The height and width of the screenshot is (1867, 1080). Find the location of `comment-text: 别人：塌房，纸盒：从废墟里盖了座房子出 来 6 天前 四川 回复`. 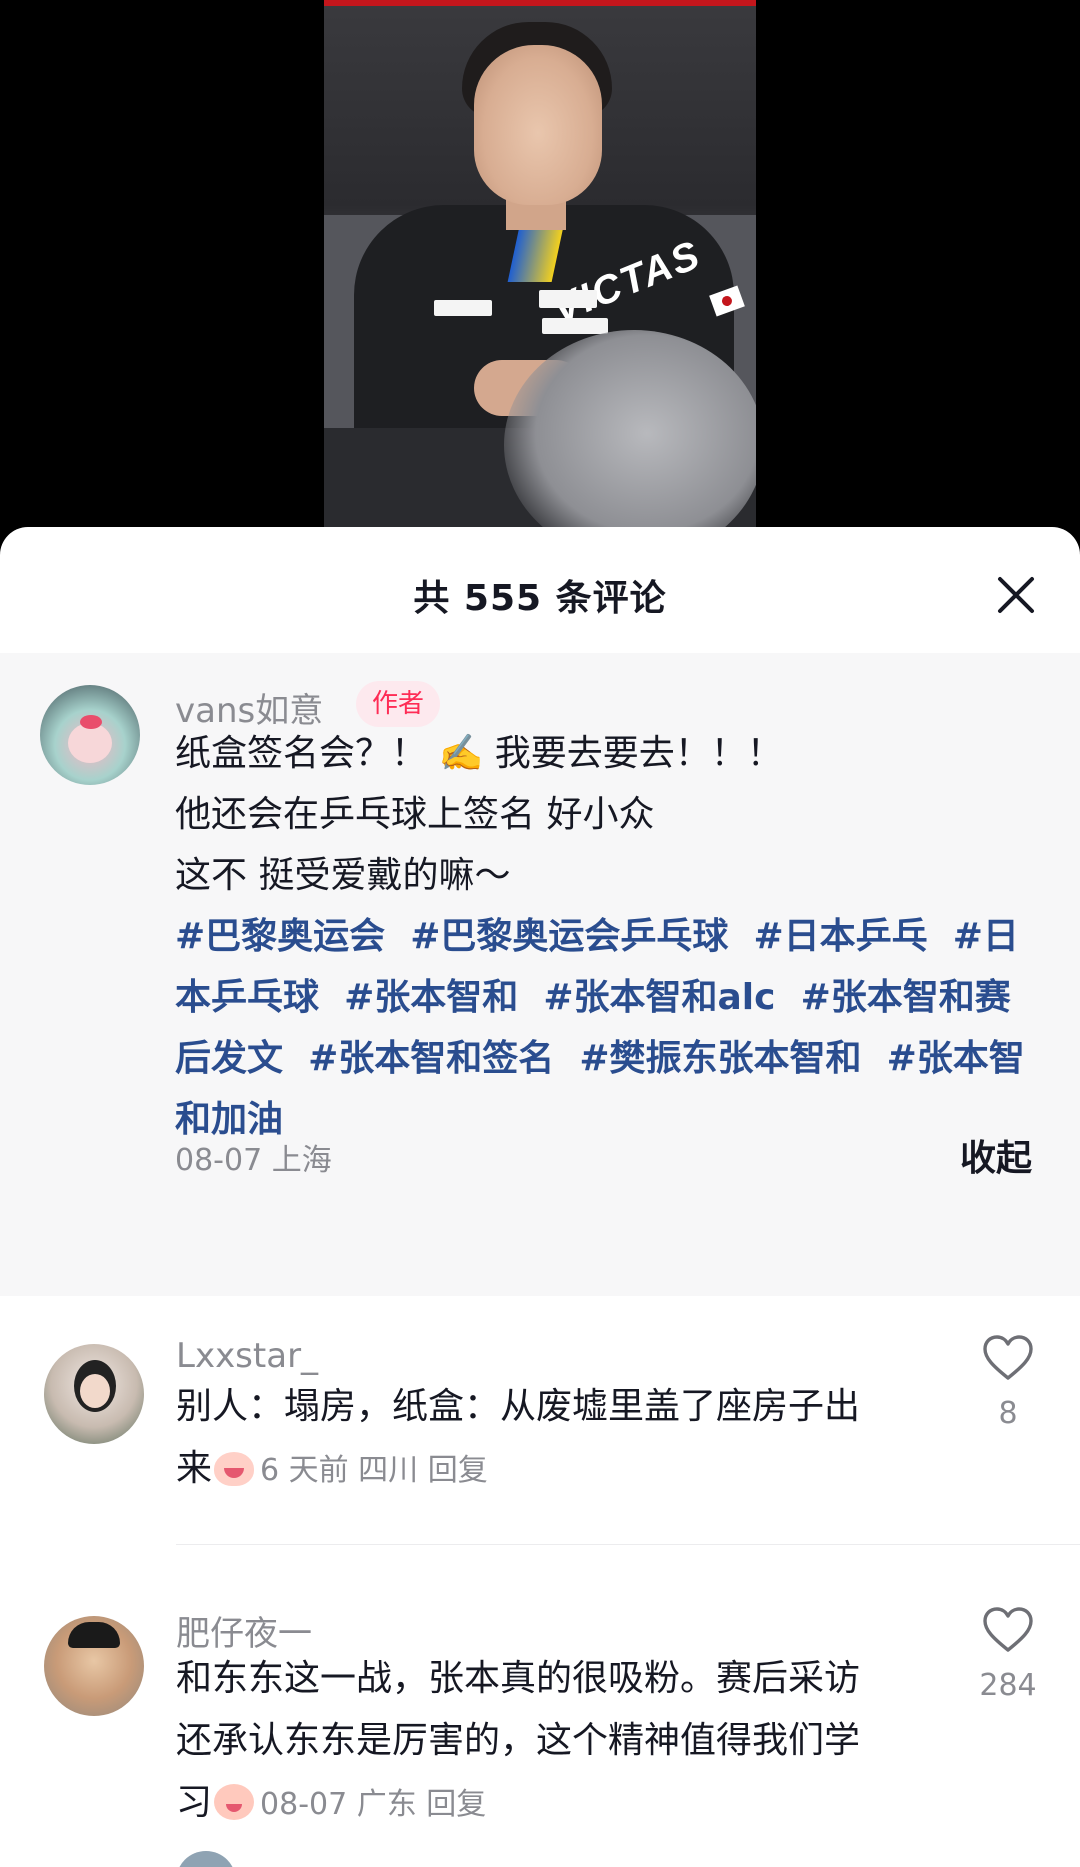

comment-text: 别人：塌房，纸盒：从废墟里盖了座房子出 来 6 天前 四川 回复 is located at coordinates (561, 1439).